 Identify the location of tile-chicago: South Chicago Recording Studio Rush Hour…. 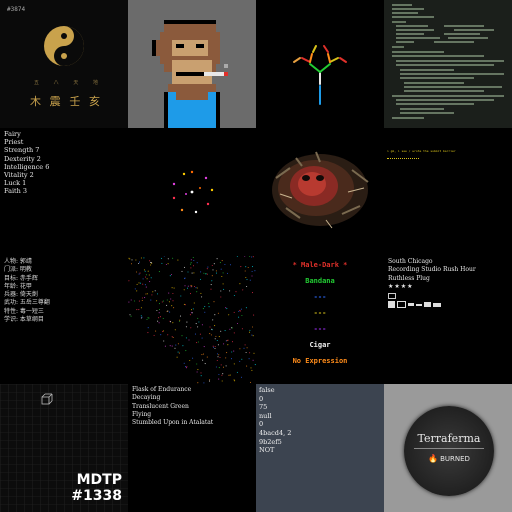
(448, 320).